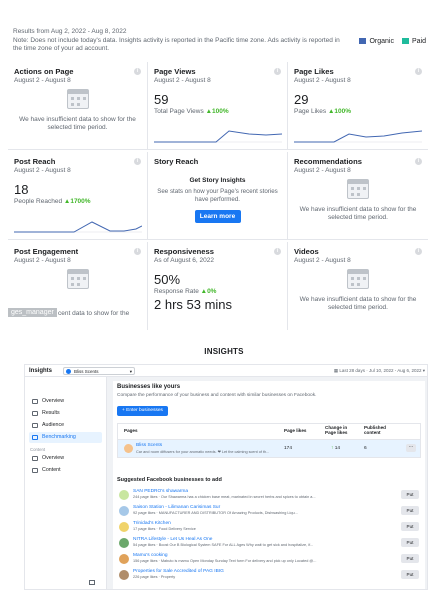 Image resolution: width=448 pixels, height=609 pixels. Describe the element at coordinates (314, 71) in the screenshot. I see `card-title: Page Likes` at that location.